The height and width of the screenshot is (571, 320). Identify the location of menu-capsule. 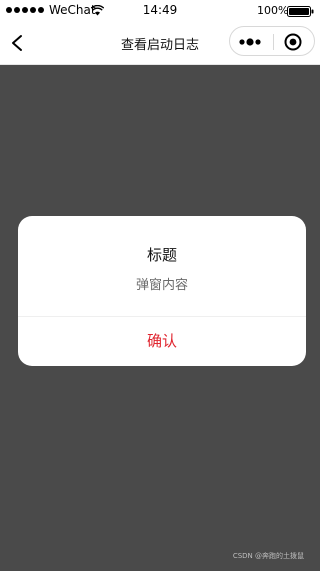
(272, 41).